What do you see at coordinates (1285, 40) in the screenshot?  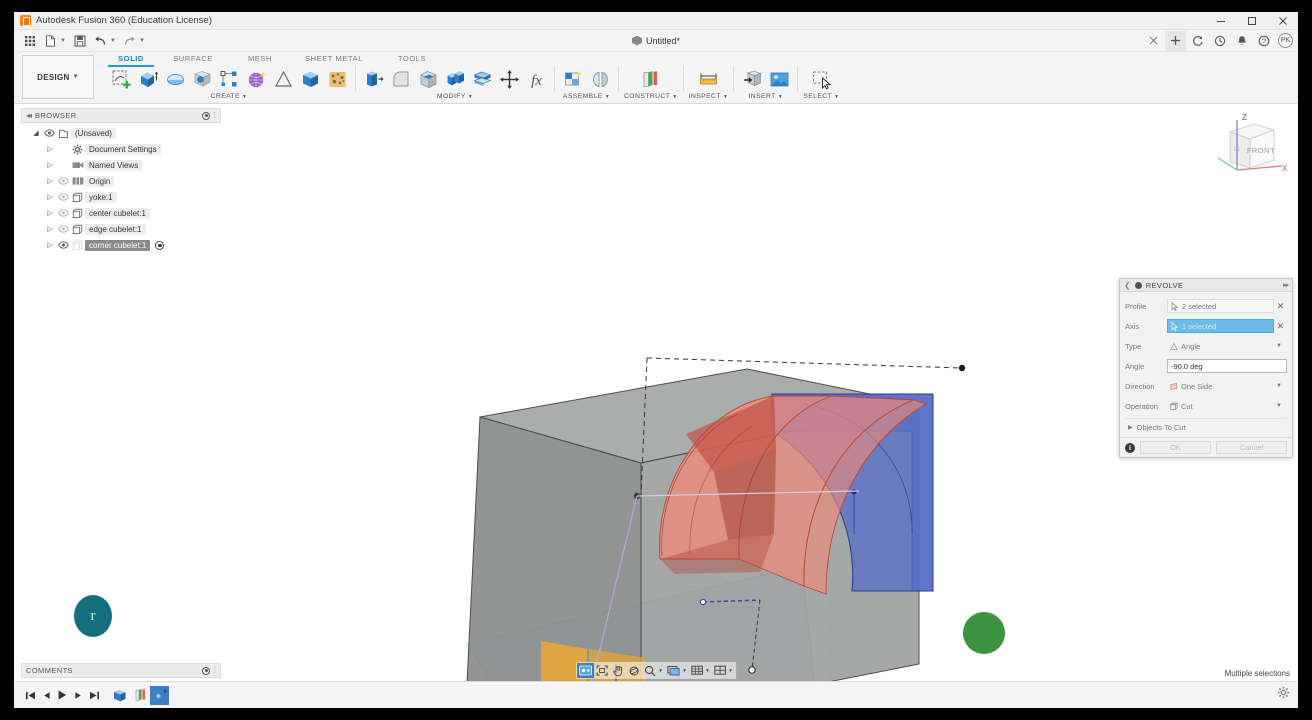 I see `user-avatar: PK` at bounding box center [1285, 40].